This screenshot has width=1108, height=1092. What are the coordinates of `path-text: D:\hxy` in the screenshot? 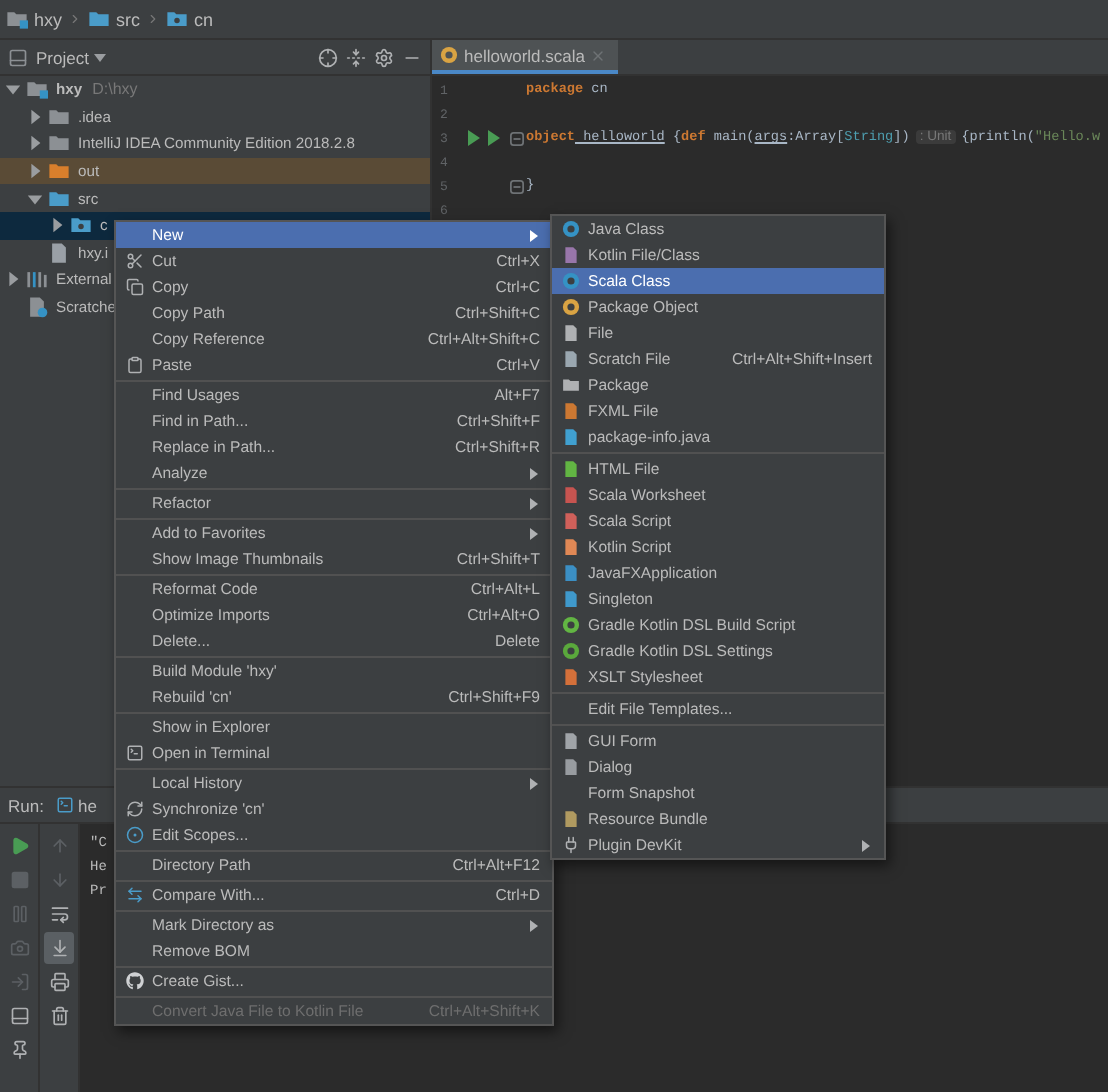 It's located at (115, 89).